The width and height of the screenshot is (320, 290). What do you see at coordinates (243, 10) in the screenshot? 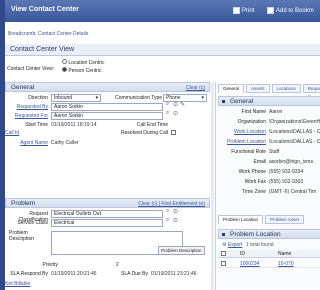
I see `print-button: Print` at bounding box center [243, 10].